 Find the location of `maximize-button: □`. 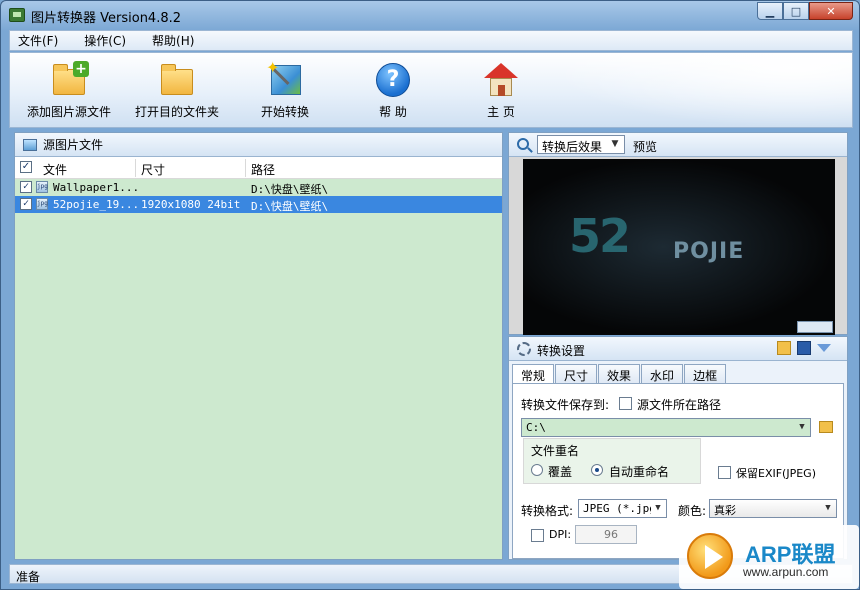

maximize-button: □ is located at coordinates (796, 11).